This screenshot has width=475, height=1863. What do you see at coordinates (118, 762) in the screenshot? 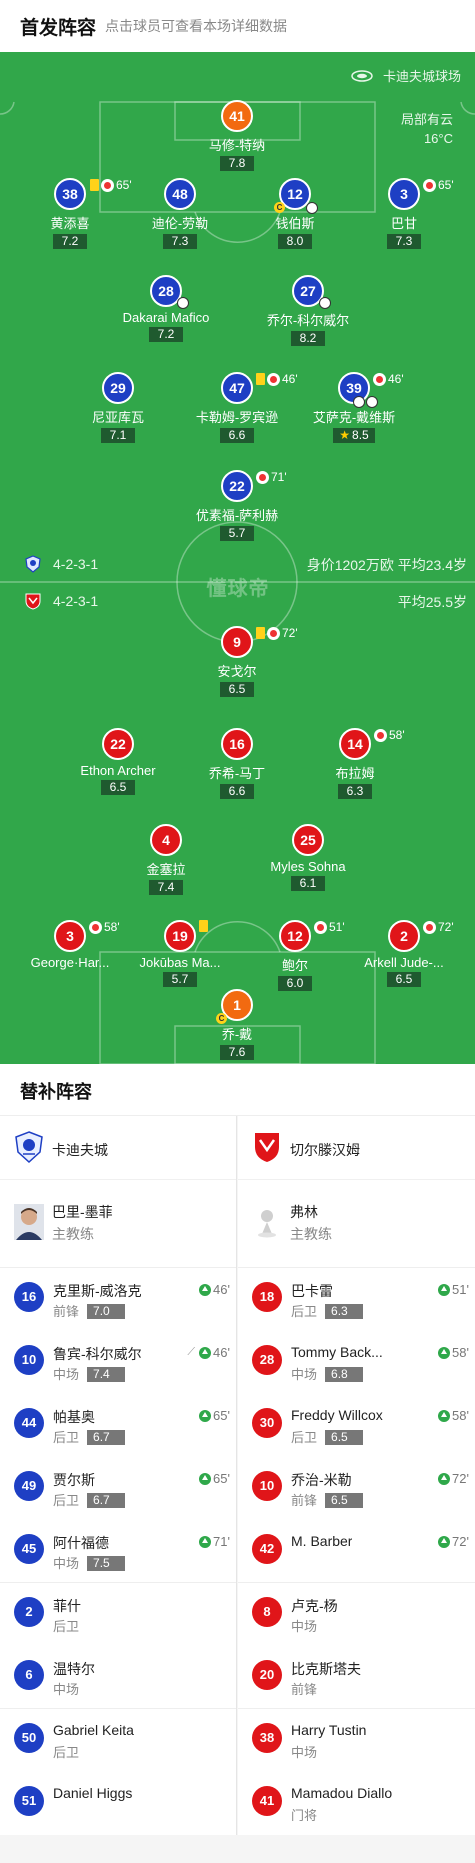
I see `player-away-22: 22 Ethon Archer 6.5` at bounding box center [118, 762].